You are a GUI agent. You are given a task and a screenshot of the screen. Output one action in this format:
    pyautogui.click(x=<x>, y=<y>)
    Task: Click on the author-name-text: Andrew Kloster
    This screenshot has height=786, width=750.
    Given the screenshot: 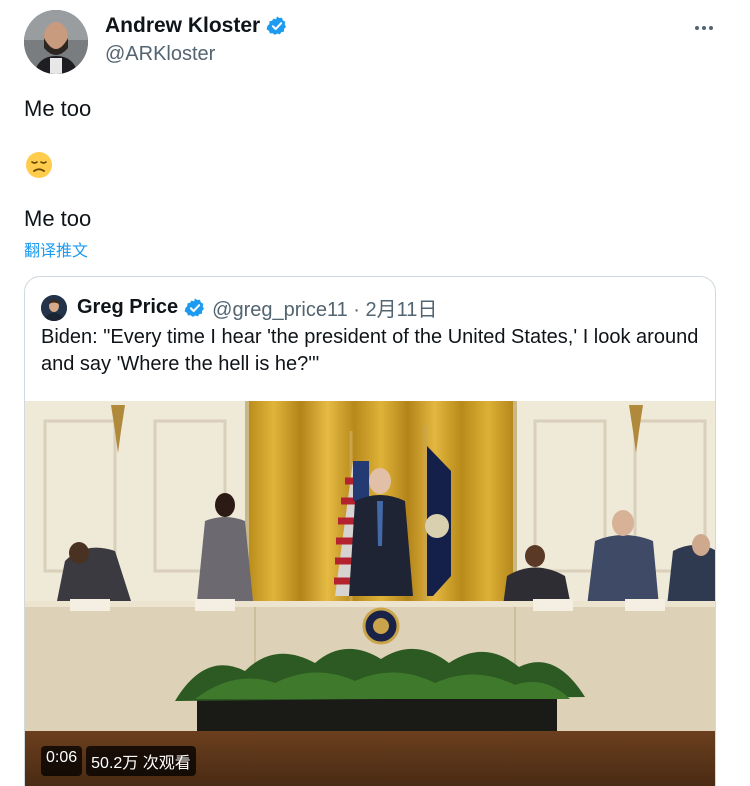 What is the action you would take?
    pyautogui.click(x=182, y=26)
    